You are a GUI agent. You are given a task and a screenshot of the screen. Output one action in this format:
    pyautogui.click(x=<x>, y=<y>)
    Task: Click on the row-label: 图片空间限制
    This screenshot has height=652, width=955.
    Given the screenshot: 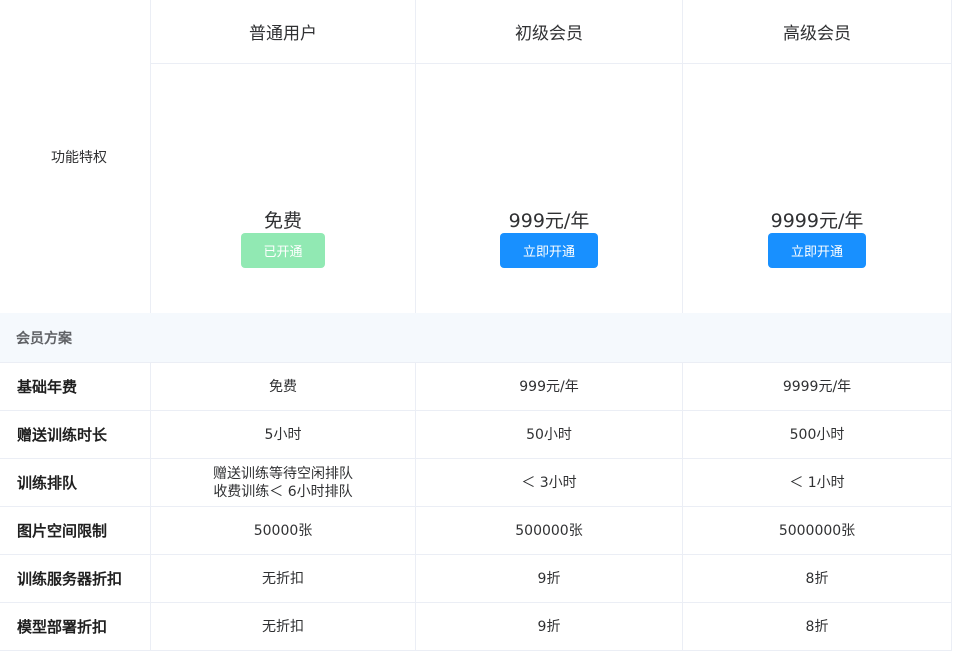 What is the action you would take?
    pyautogui.click(x=62, y=531)
    